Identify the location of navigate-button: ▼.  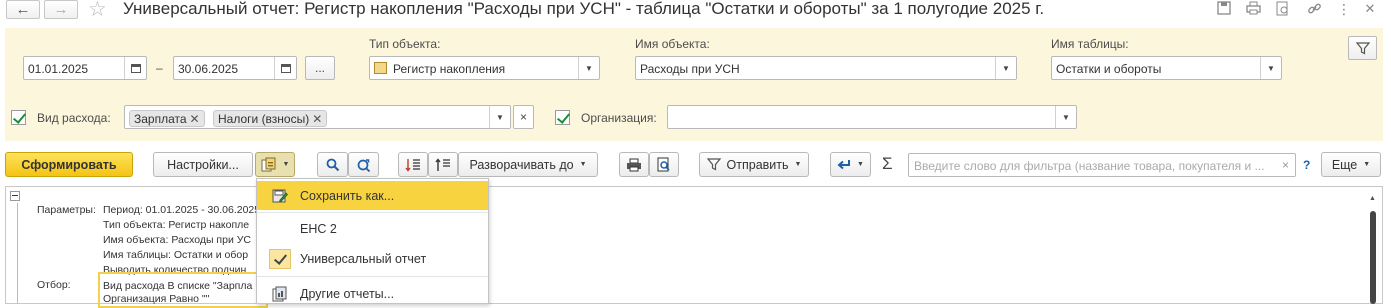
(850, 164).